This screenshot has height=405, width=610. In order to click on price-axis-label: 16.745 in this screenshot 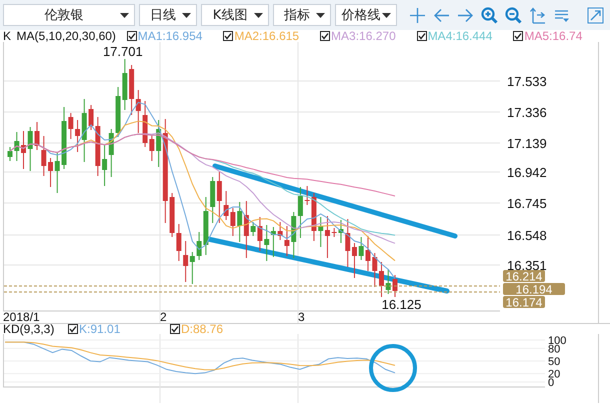, I will do `click(527, 203)`.